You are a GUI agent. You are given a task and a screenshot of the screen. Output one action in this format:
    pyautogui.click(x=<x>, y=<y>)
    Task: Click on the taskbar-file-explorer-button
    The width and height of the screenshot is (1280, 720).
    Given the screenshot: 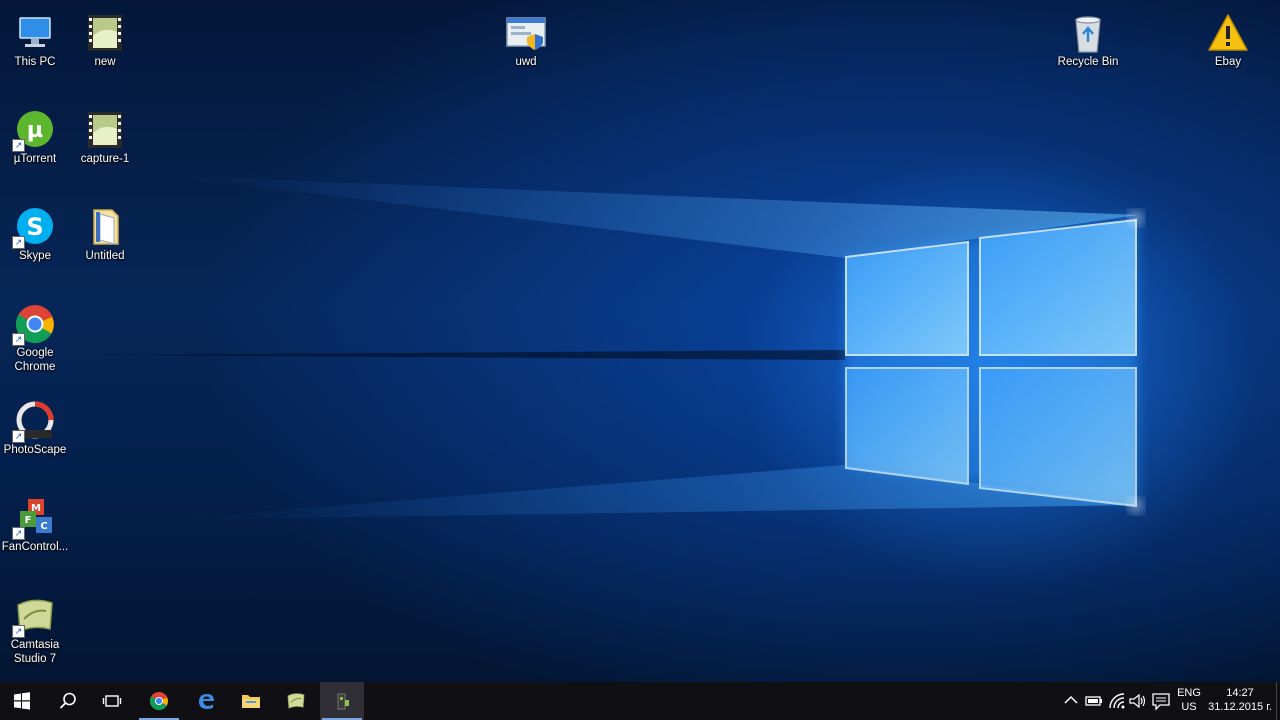 What is the action you would take?
    pyautogui.click(x=251, y=701)
    